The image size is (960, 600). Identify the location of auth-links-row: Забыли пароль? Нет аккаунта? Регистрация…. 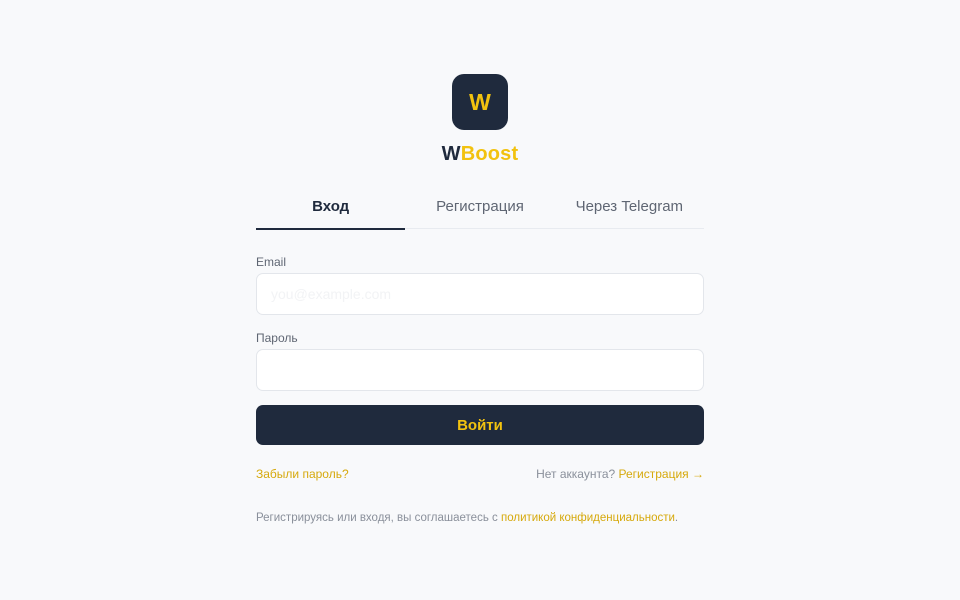
(480, 475).